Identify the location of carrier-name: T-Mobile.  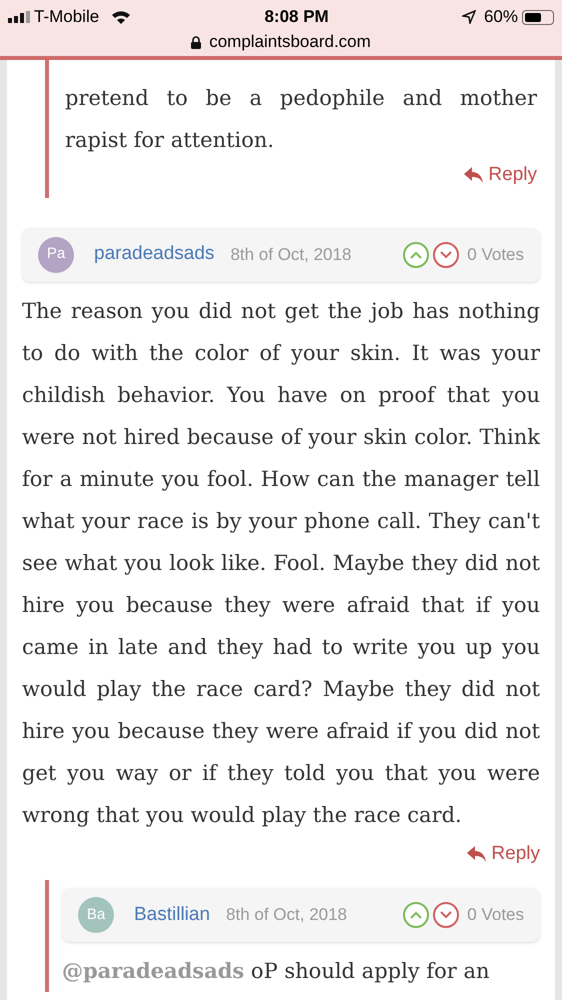
(67, 17).